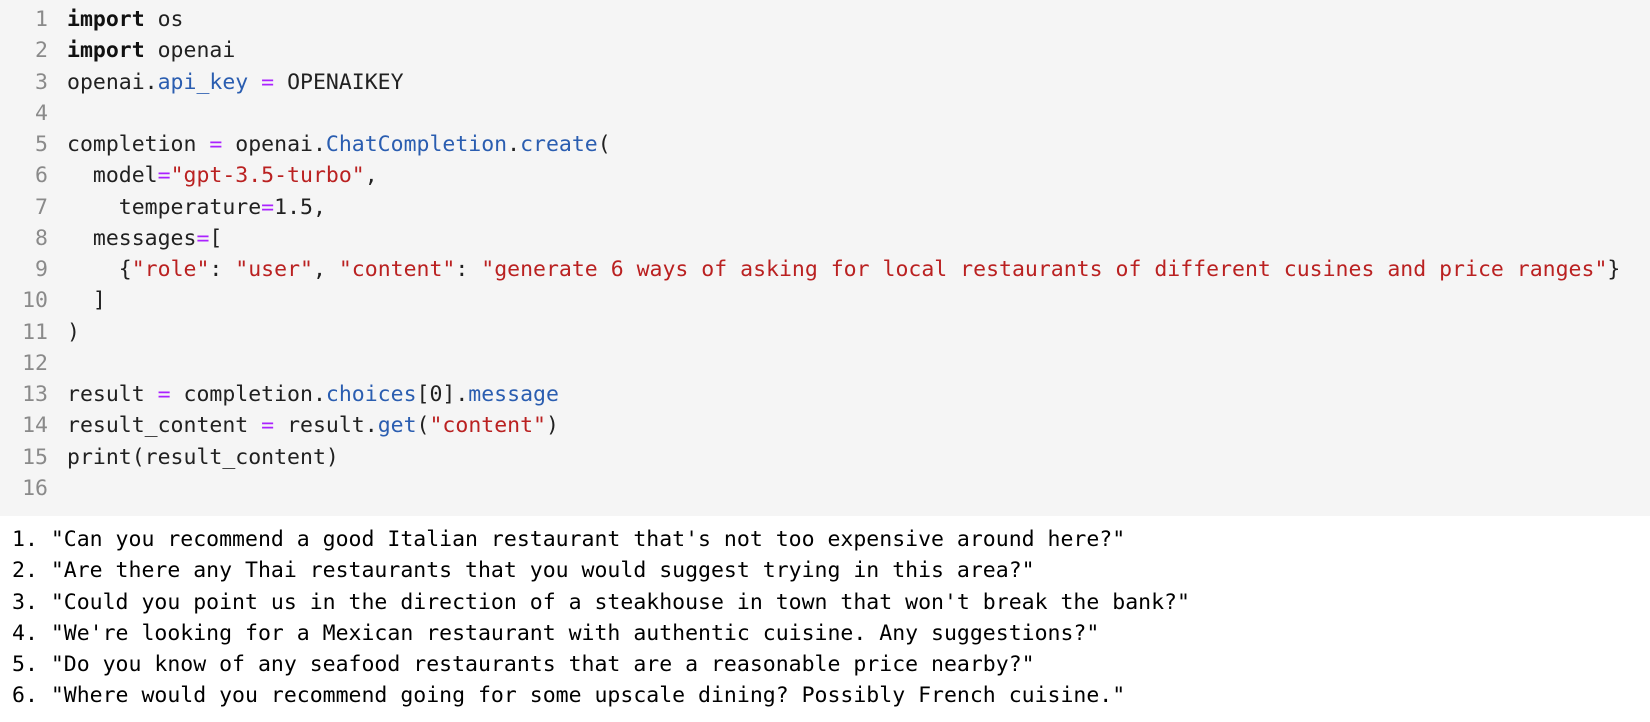 The width and height of the screenshot is (1650, 722). Describe the element at coordinates (371, 394) in the screenshot. I see `code-token: choices` at that location.